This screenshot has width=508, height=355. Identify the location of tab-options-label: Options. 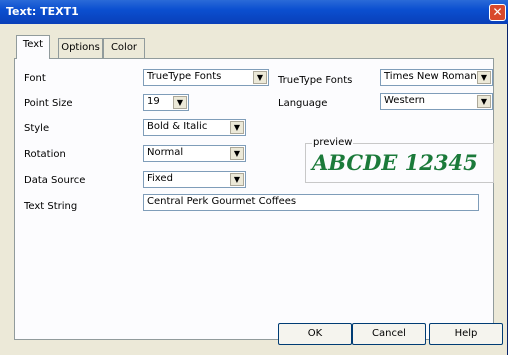
(80, 47).